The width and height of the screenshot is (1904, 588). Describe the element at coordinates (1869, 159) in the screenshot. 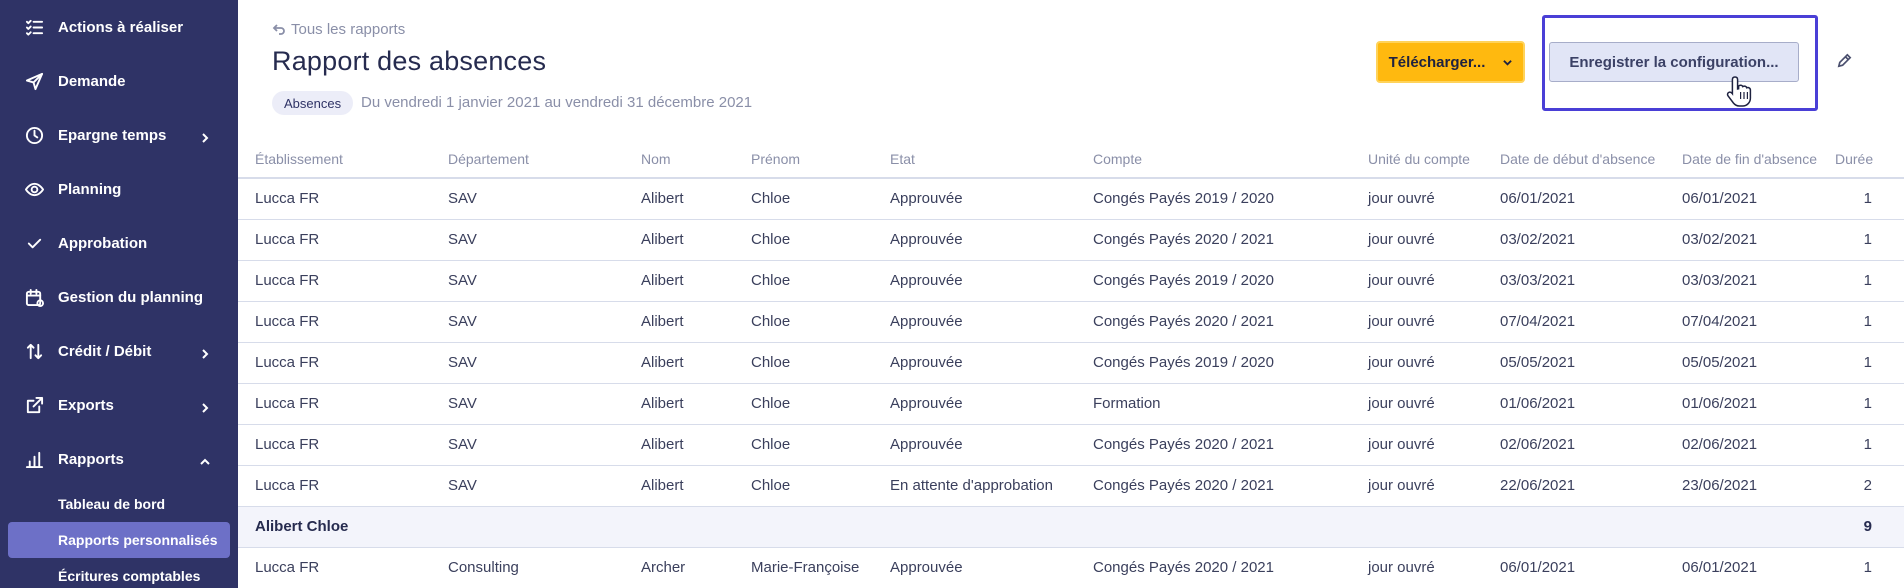

I see `column-header-duree: Durée` at that location.